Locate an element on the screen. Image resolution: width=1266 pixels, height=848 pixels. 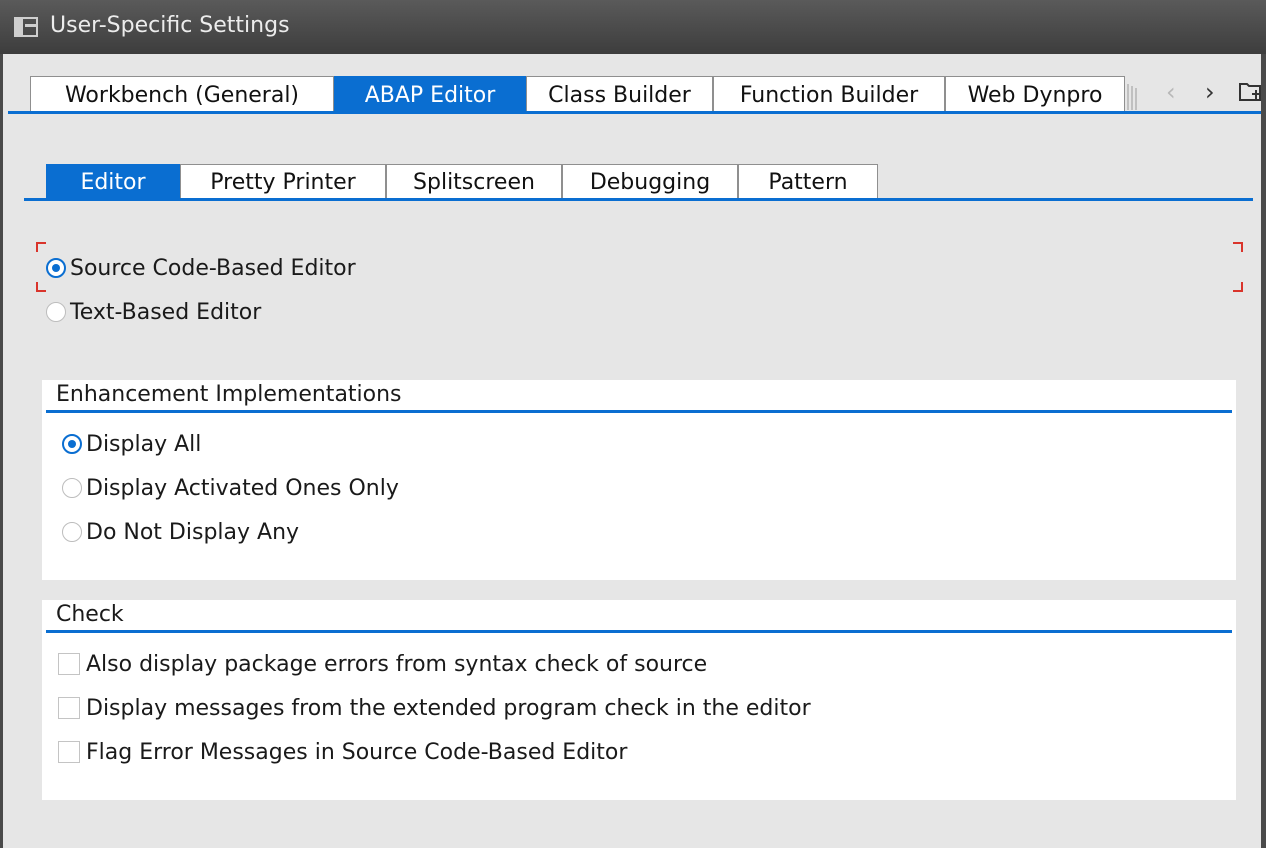
focus-corner-top-left is located at coordinates (41, 247).